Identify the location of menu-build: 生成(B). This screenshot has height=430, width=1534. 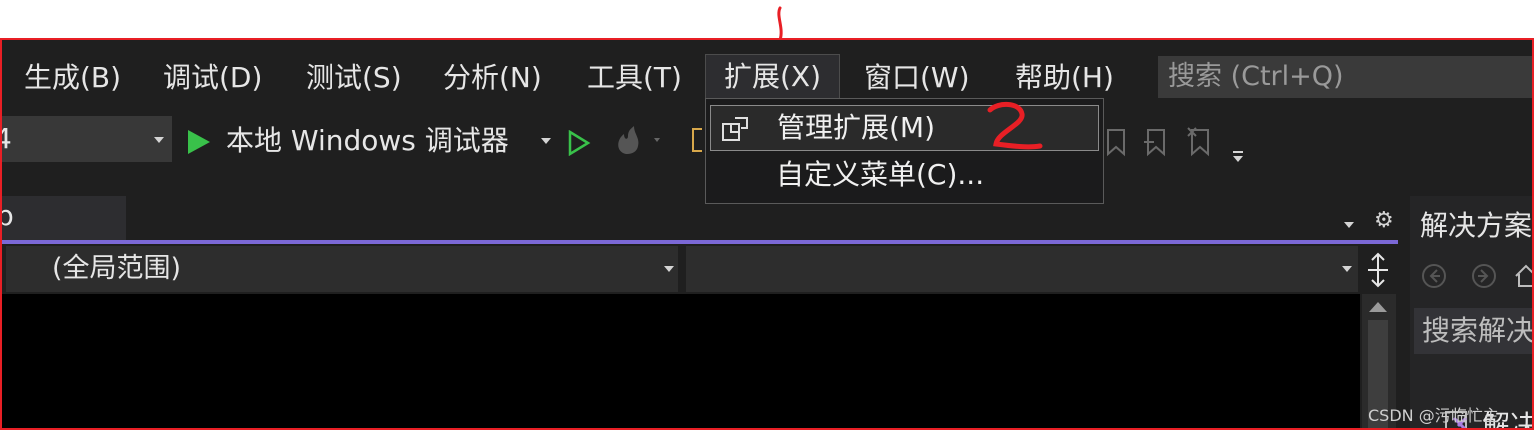
(72, 78).